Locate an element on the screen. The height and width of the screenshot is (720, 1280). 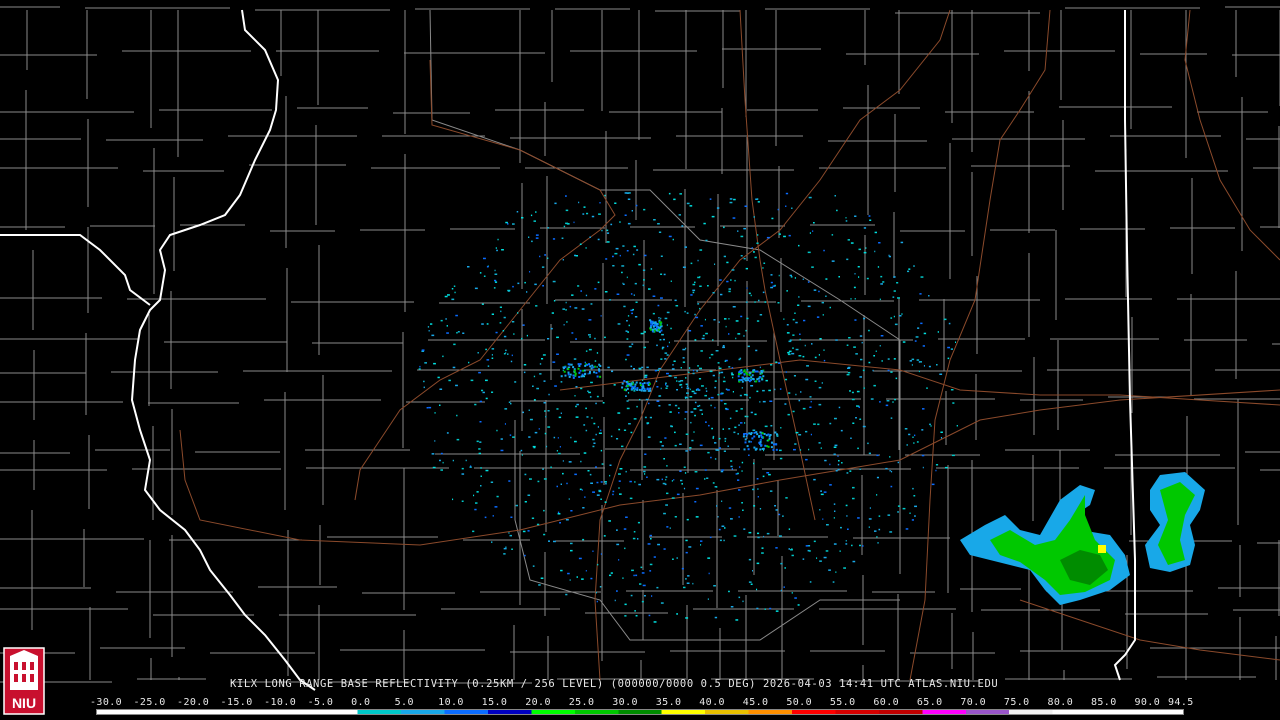
state-line is located at coordinates (75, 270).